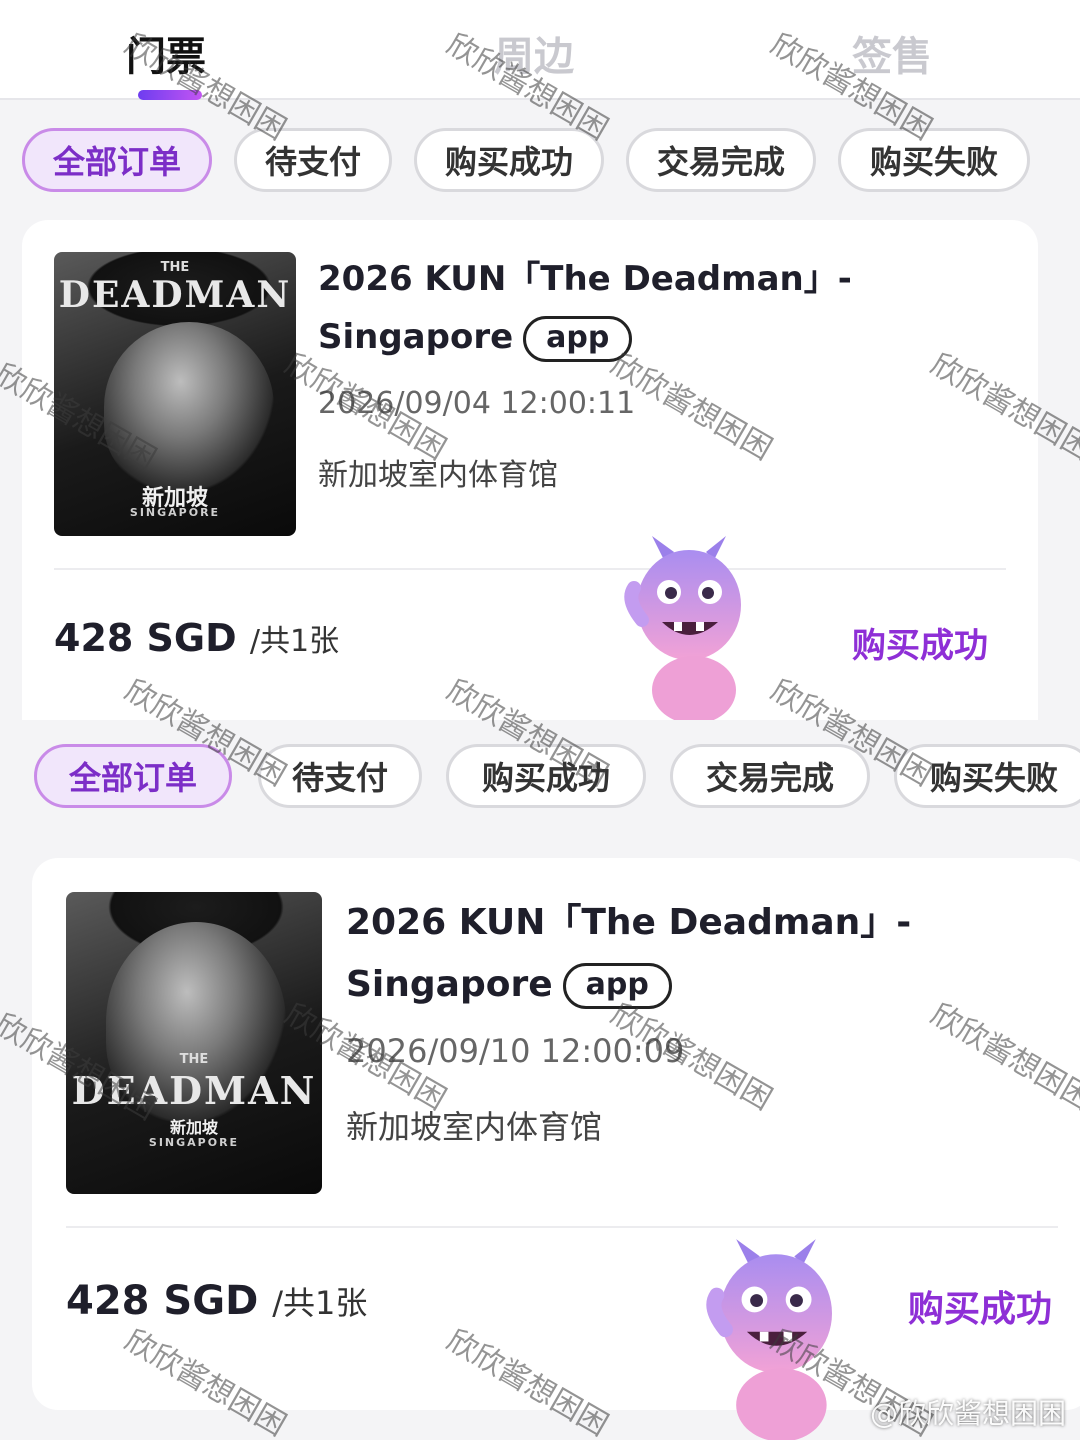 Image resolution: width=1080 pixels, height=1440 pixels. What do you see at coordinates (189, 407) in the screenshot?
I see `poster-figure` at bounding box center [189, 407].